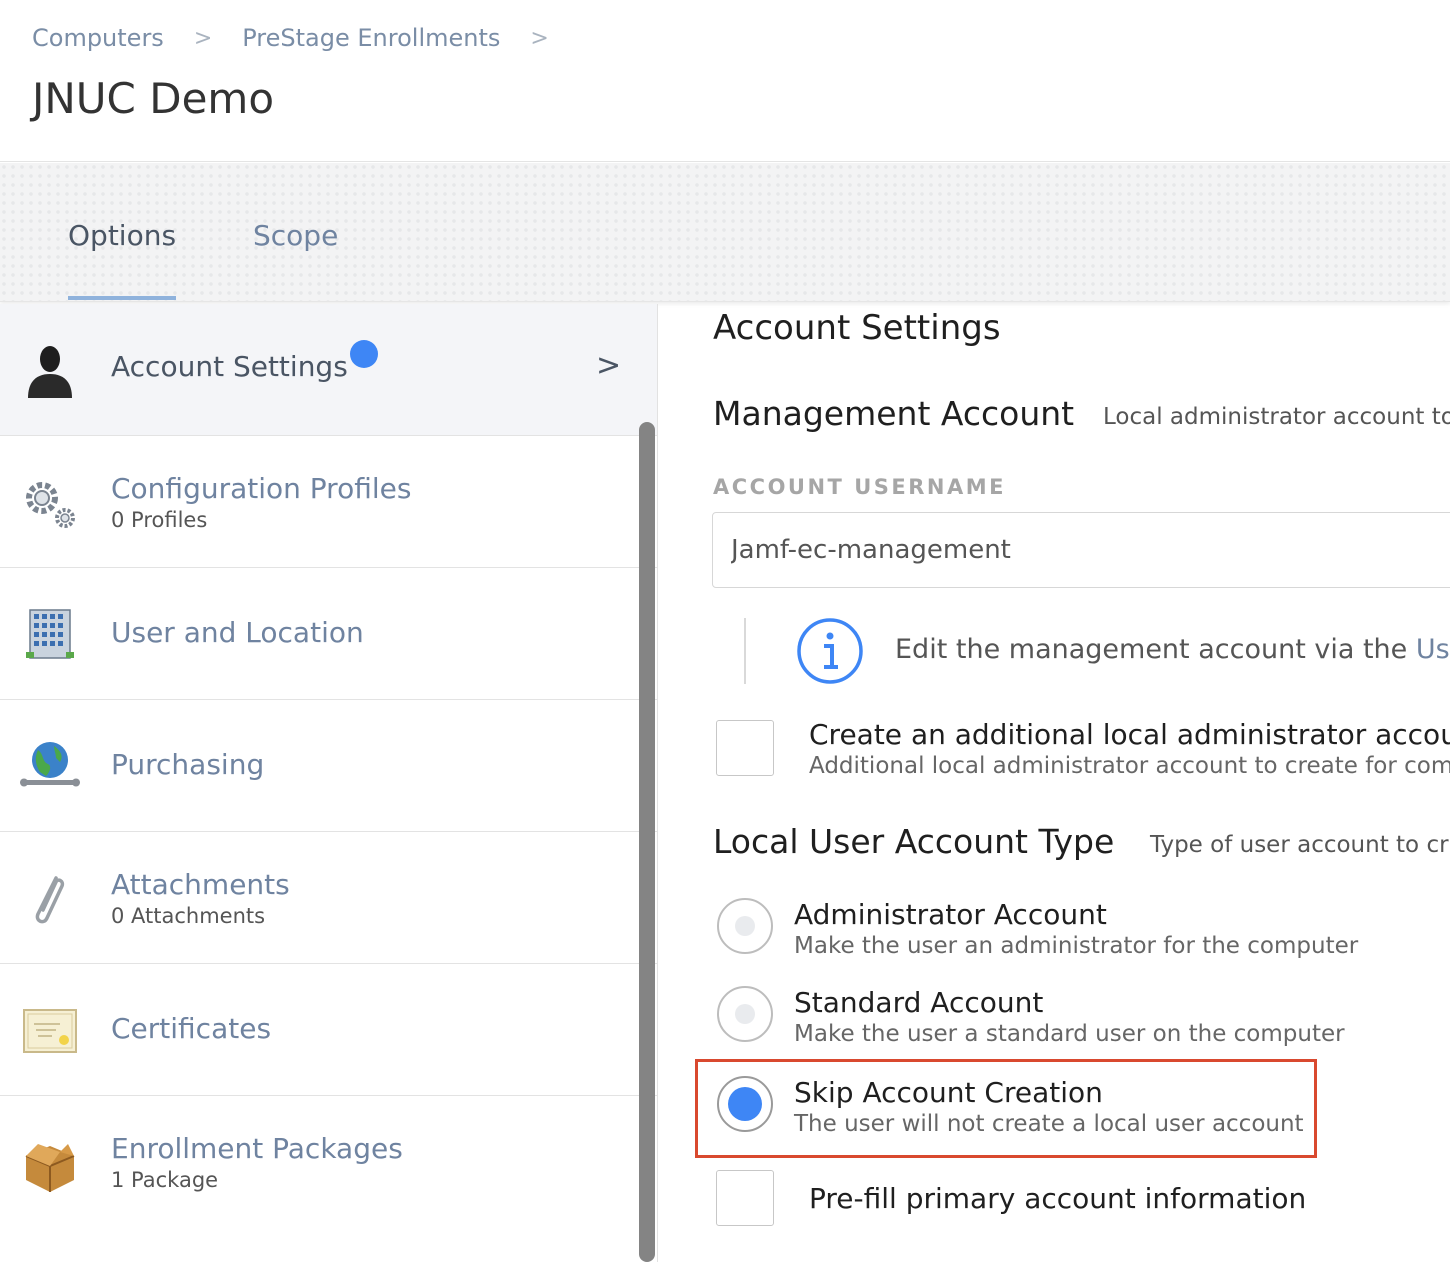 The height and width of the screenshot is (1262, 1450). Describe the element at coordinates (328, 766) in the screenshot. I see `sidebar-item-purchasing: Purchasing` at that location.